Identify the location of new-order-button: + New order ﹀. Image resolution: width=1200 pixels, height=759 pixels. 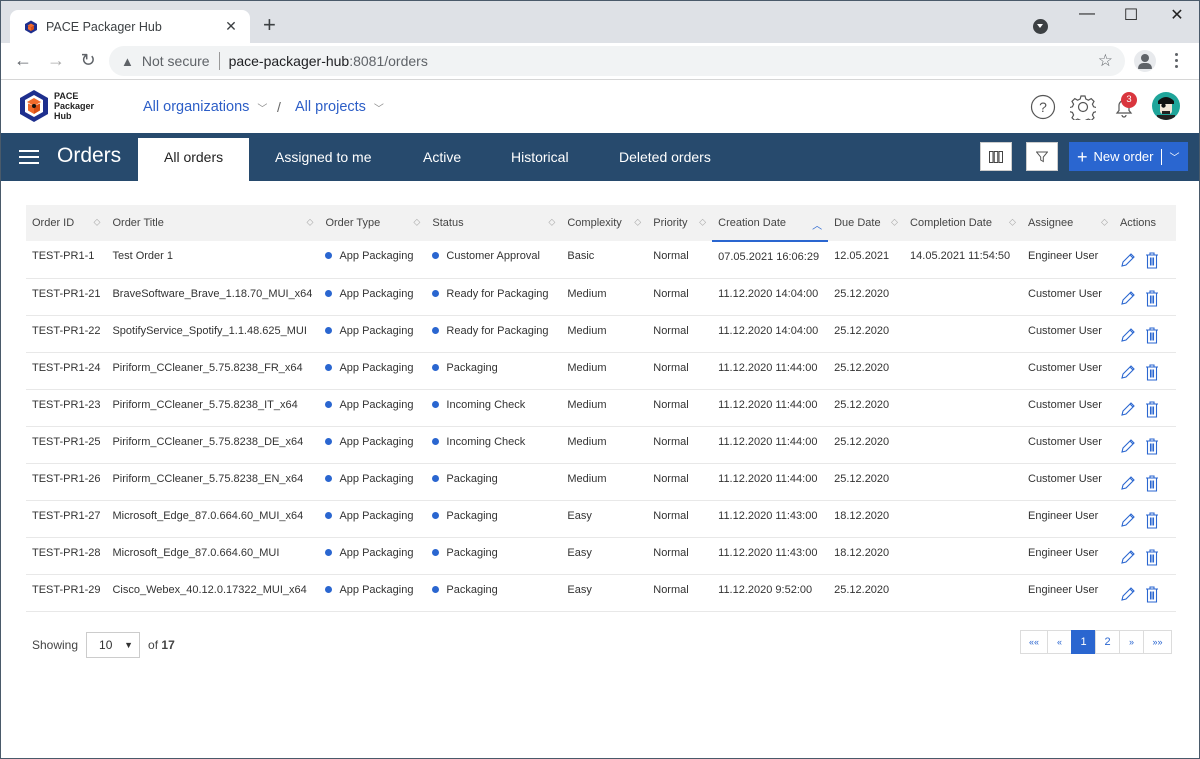
(1128, 156).